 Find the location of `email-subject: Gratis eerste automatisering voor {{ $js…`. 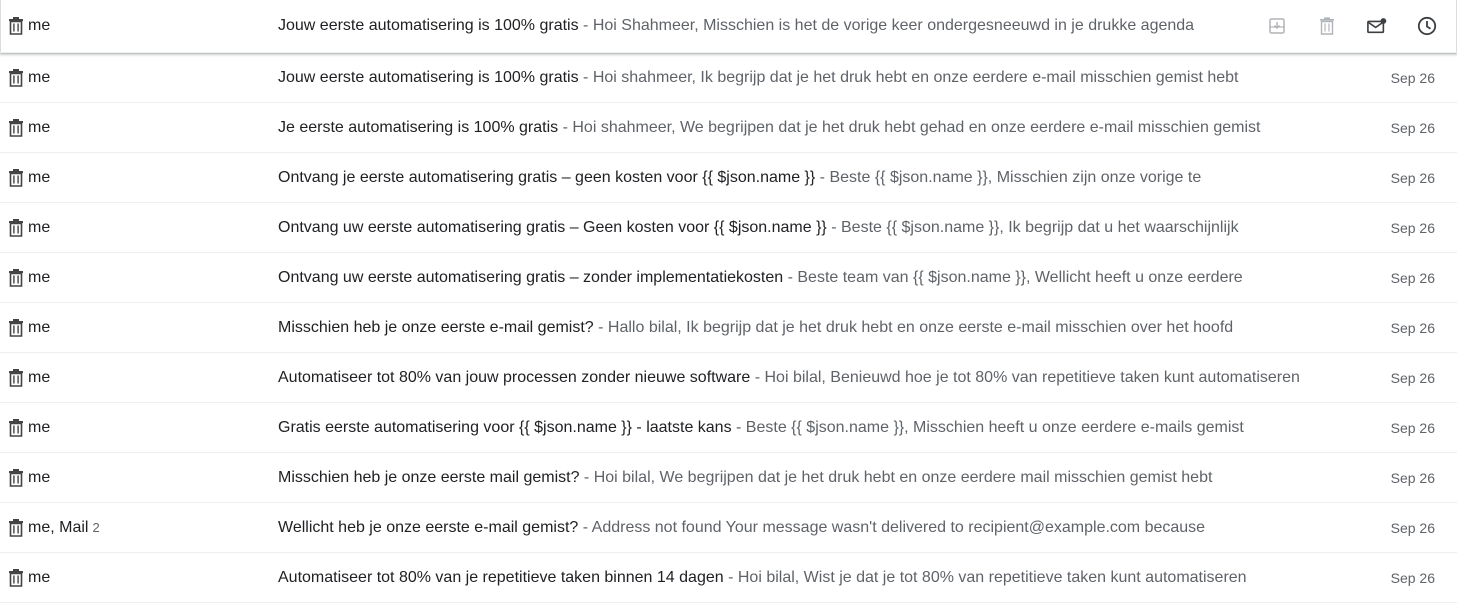

email-subject: Gratis eerste automatisering voor {{ $js… is located at coordinates (505, 427).